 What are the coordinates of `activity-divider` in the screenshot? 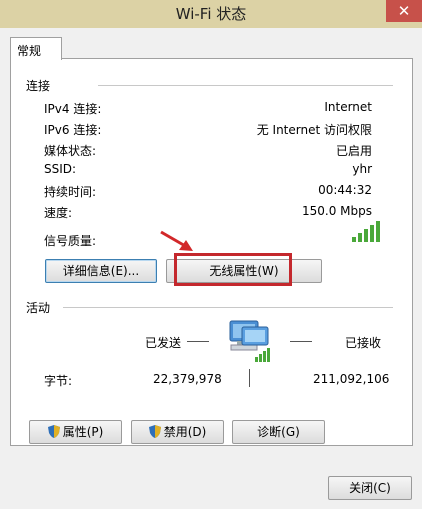 It's located at (228, 307).